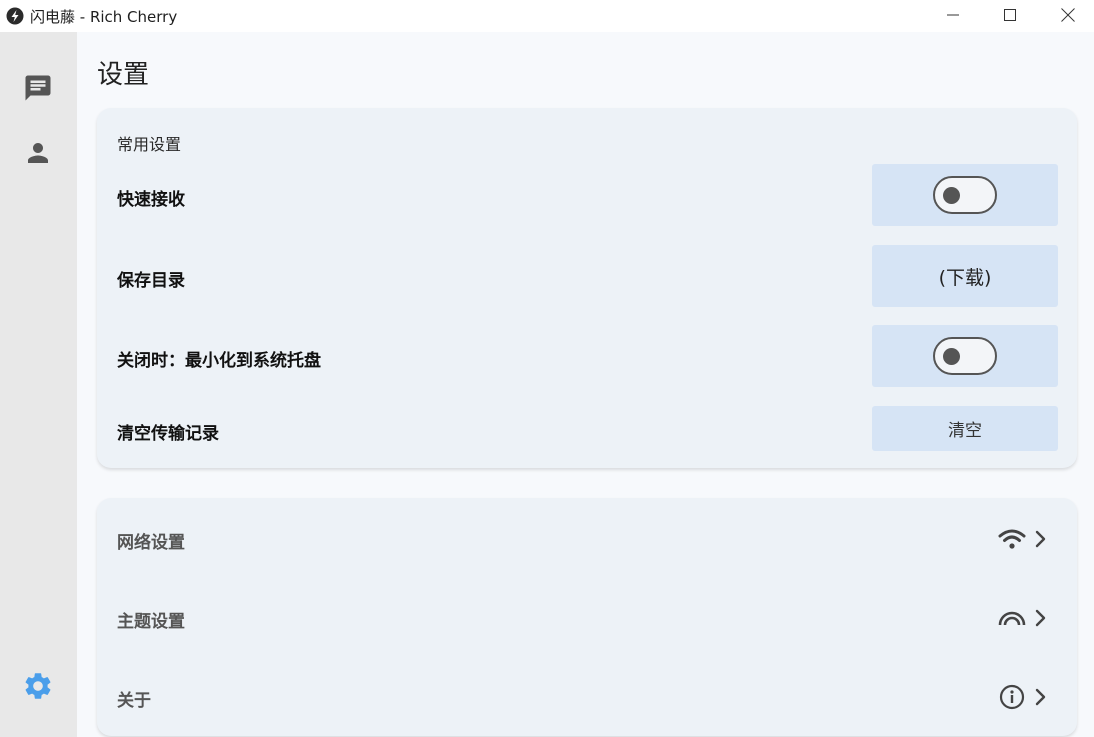  Describe the element at coordinates (168, 434) in the screenshot. I see `clear-history-label: 清空传输记录` at that location.